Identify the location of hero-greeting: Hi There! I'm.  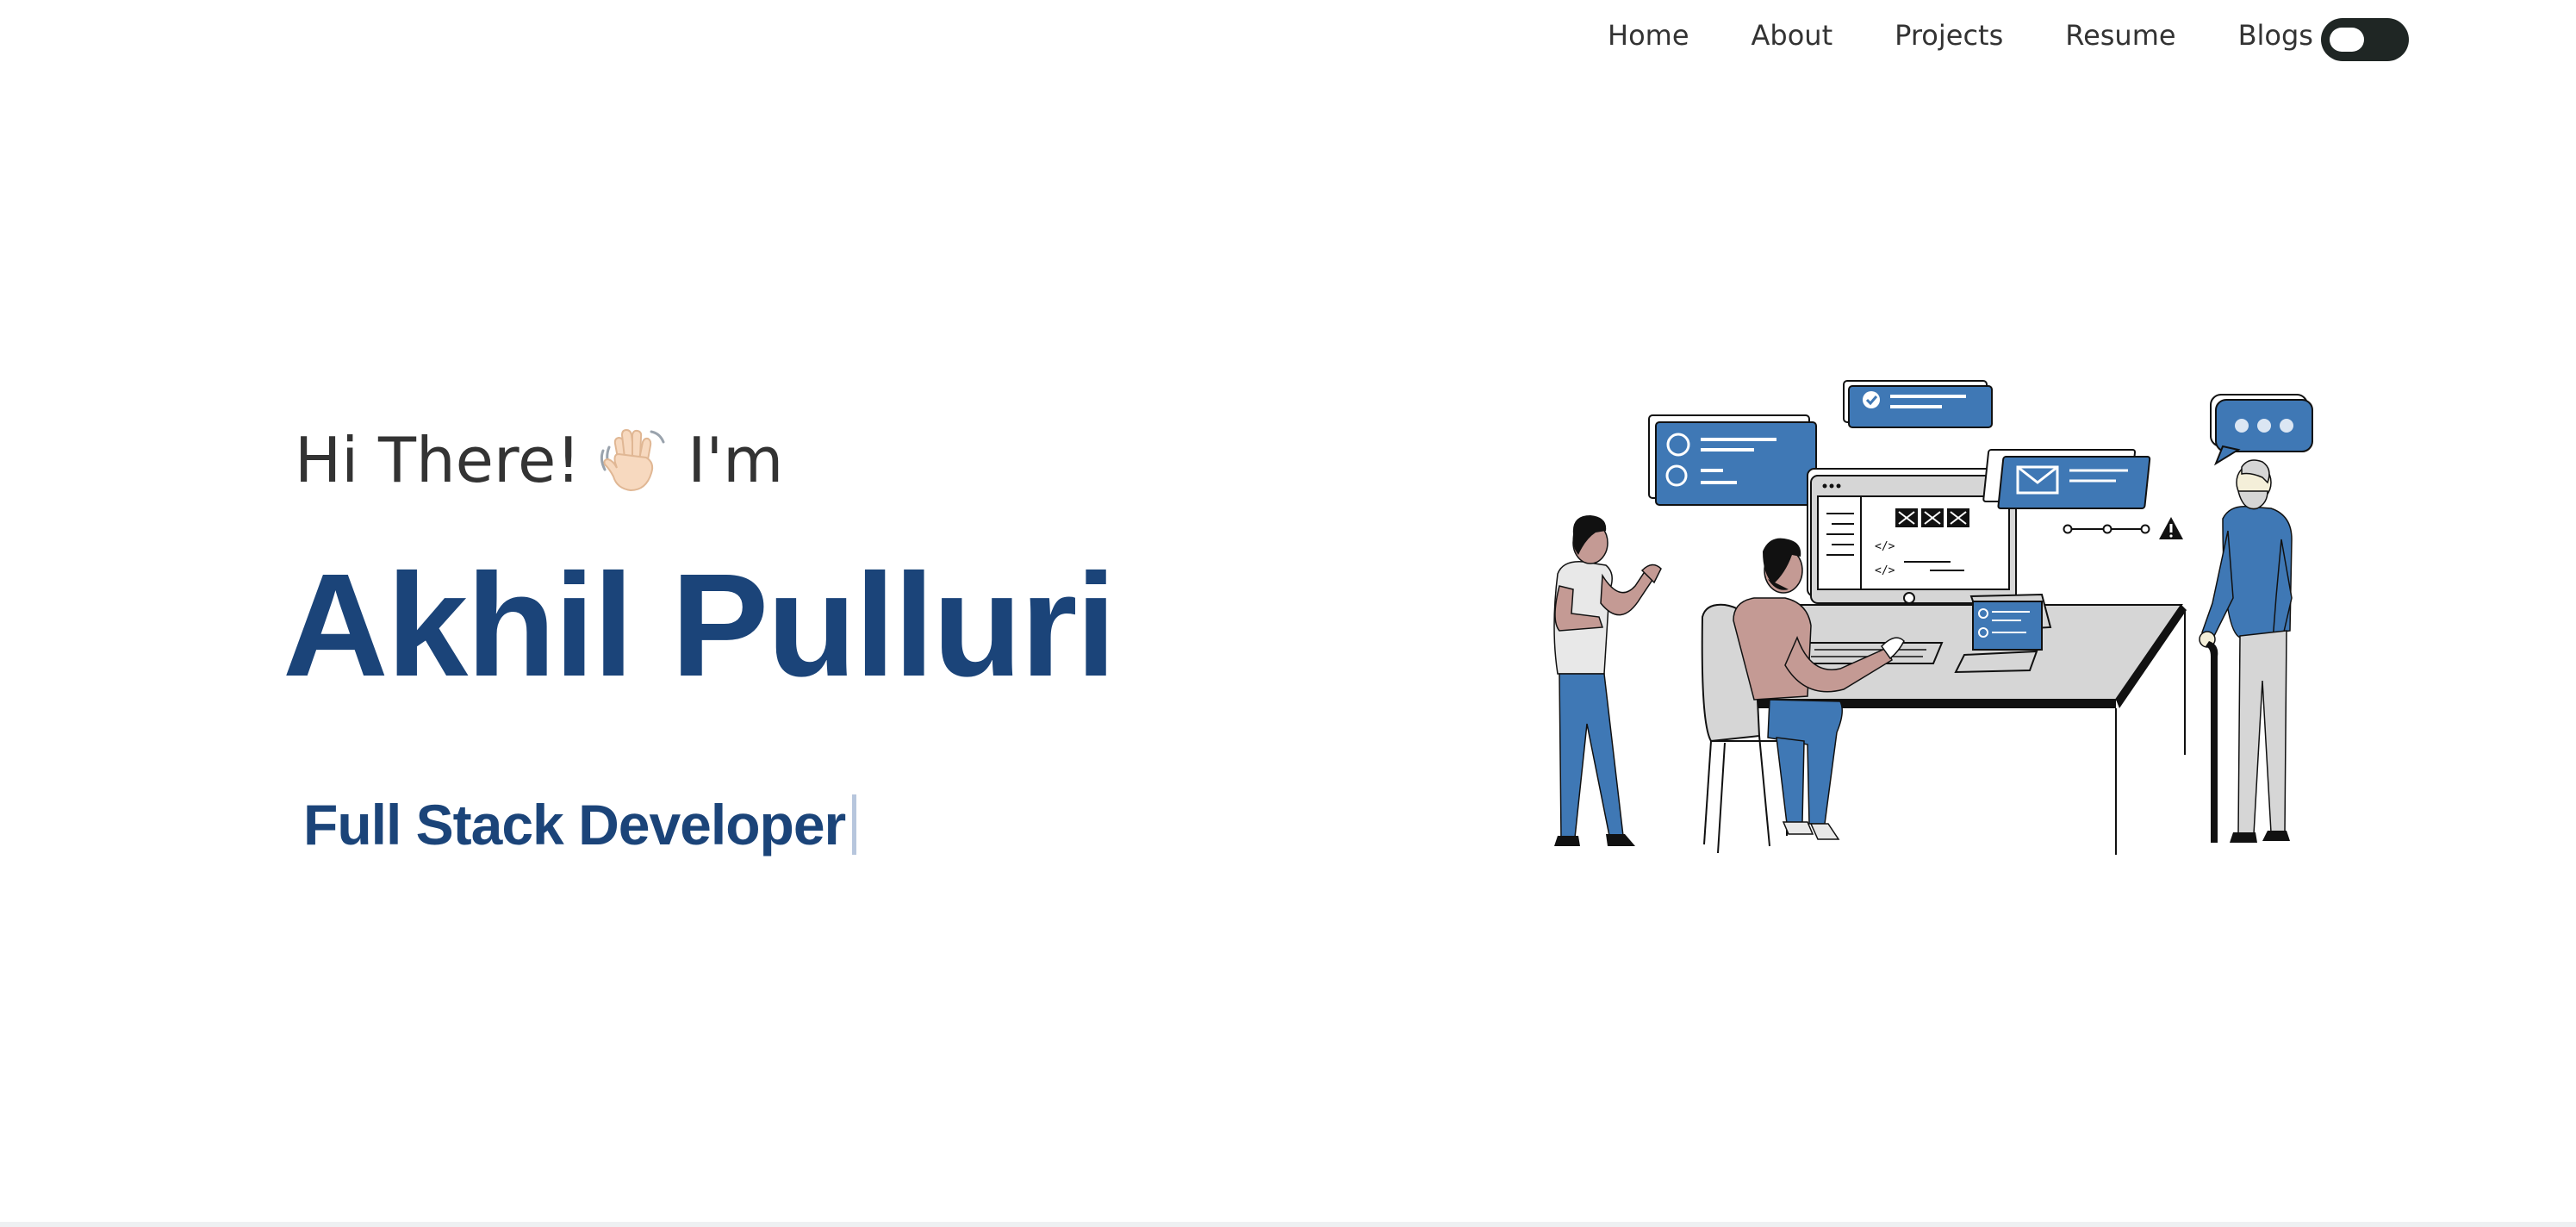
(539, 460).